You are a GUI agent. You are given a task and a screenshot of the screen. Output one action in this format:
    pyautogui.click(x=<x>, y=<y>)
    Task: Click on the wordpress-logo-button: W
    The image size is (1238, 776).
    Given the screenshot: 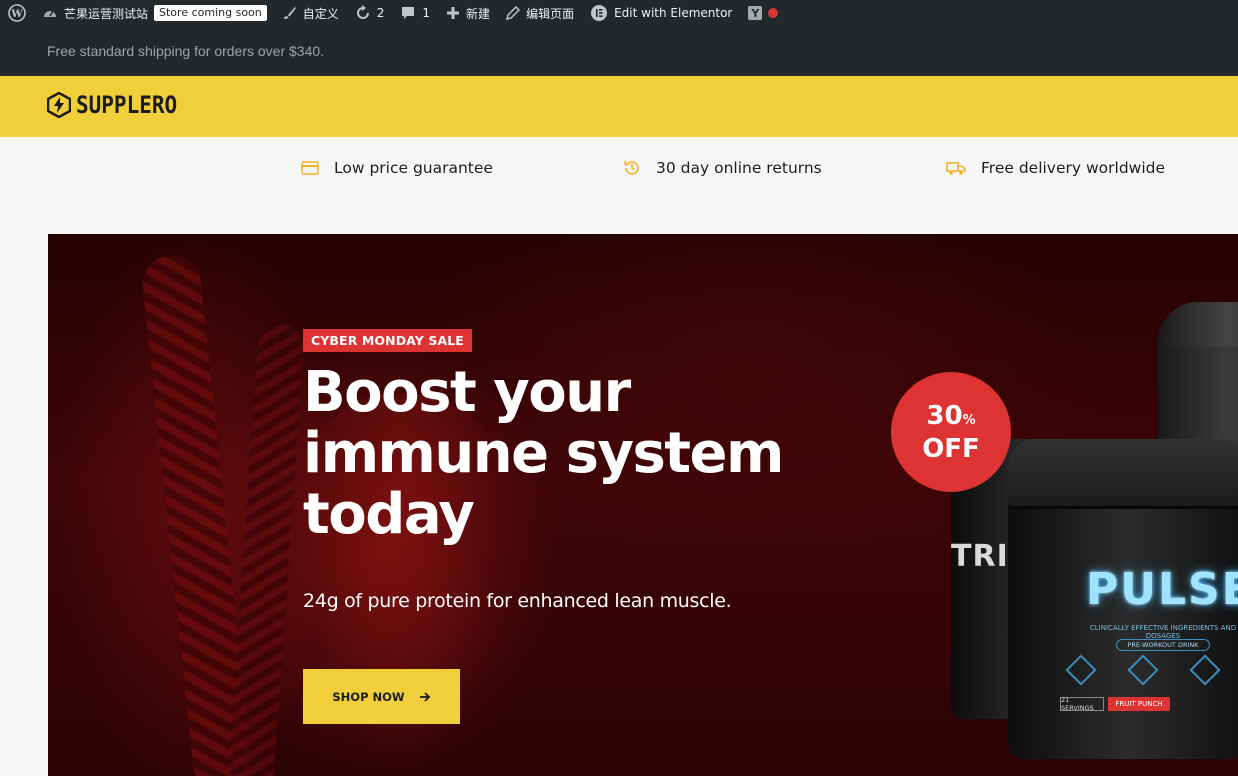 What is the action you would take?
    pyautogui.click(x=17, y=13)
    